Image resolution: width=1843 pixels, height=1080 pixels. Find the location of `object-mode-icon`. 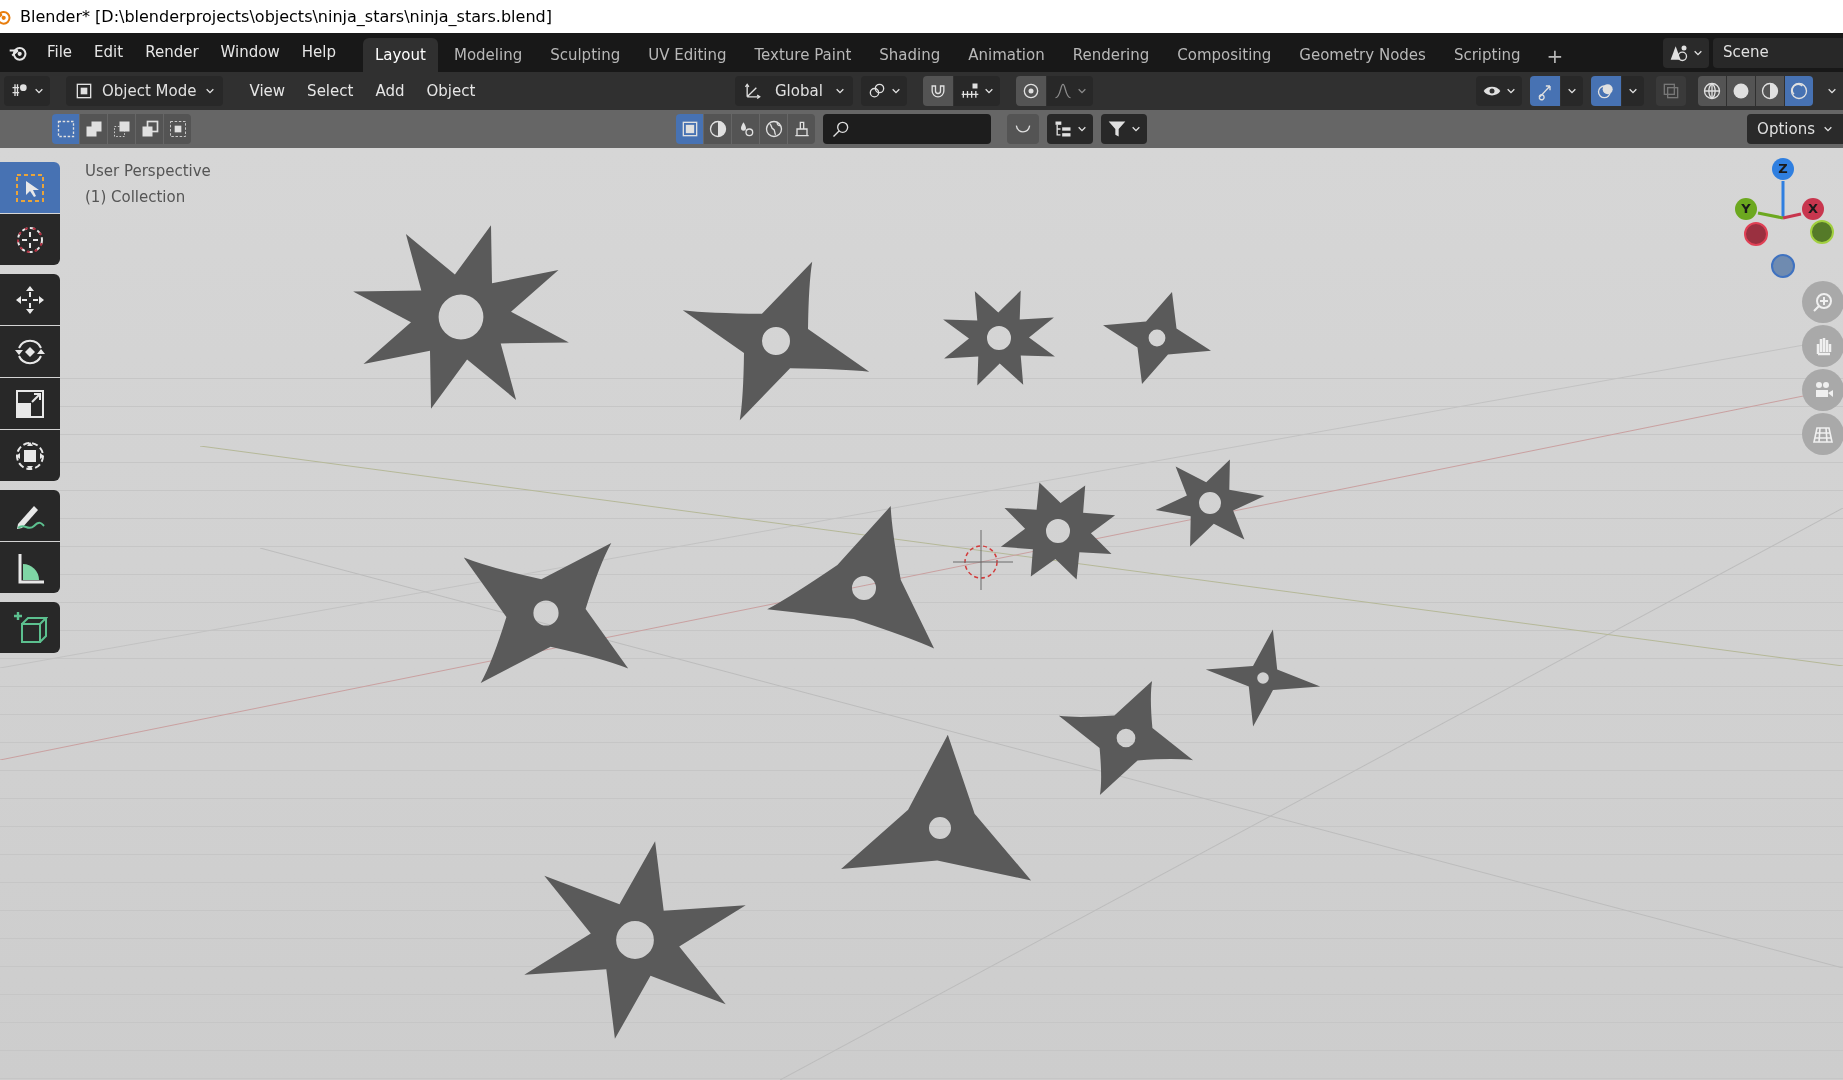

object-mode-icon is located at coordinates (84, 91).